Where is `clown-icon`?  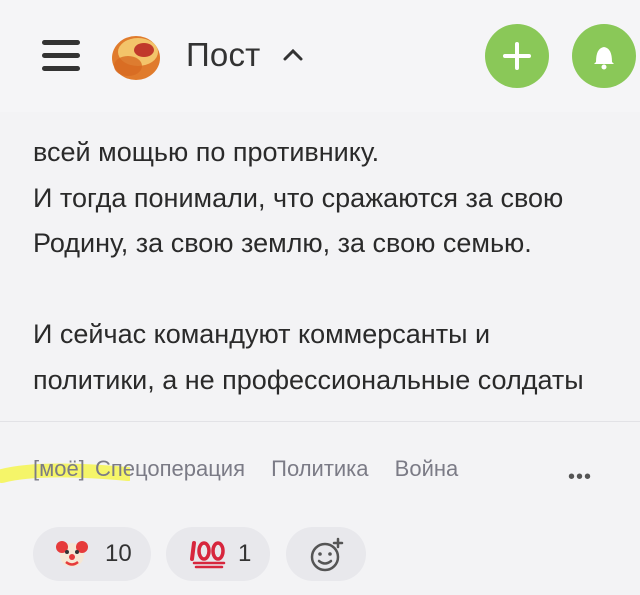 clown-icon is located at coordinates (72, 554).